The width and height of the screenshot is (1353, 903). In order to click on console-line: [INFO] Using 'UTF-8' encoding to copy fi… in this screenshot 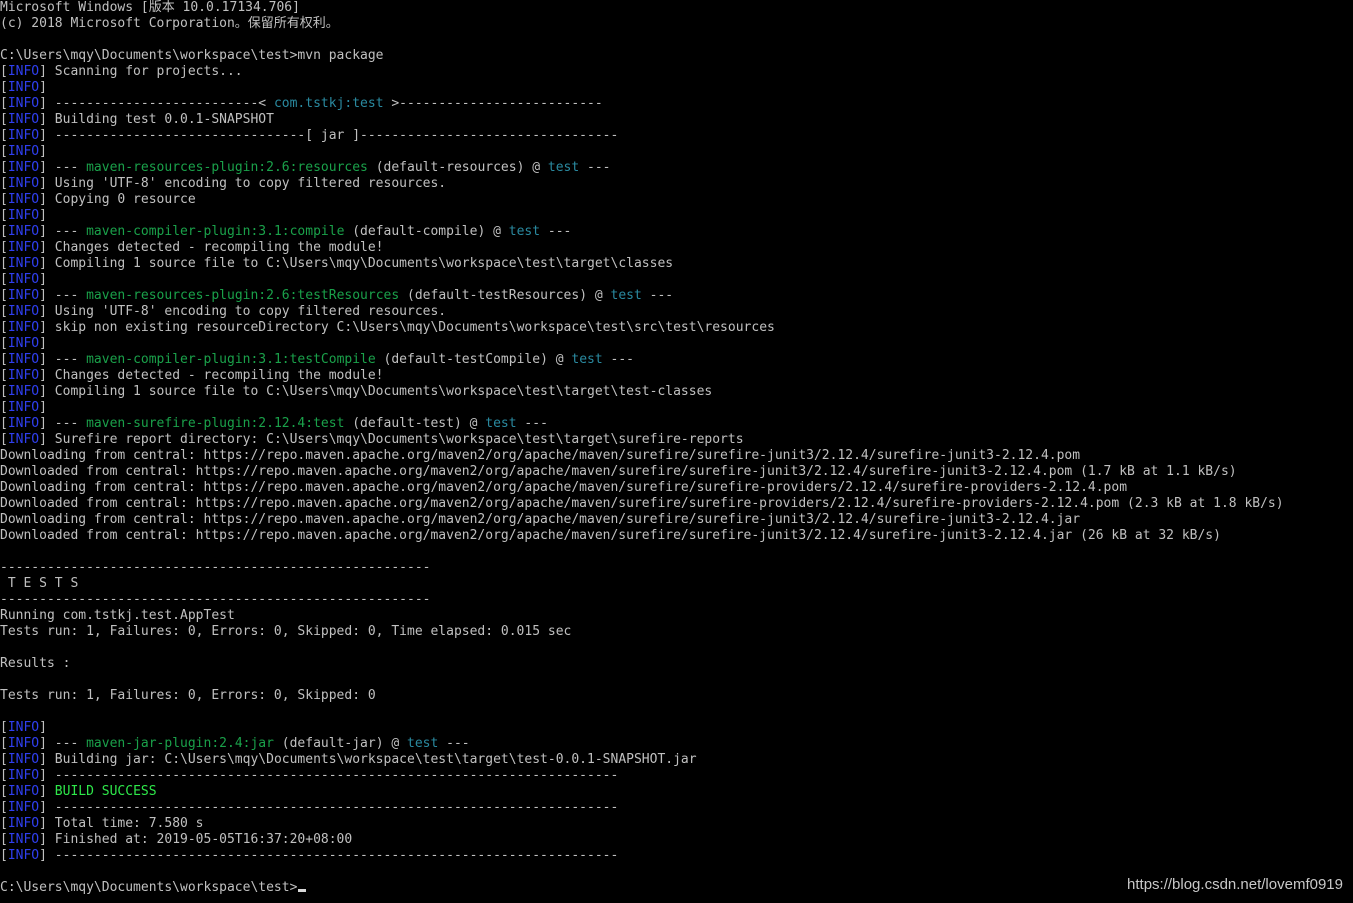, I will do `click(676, 312)`.